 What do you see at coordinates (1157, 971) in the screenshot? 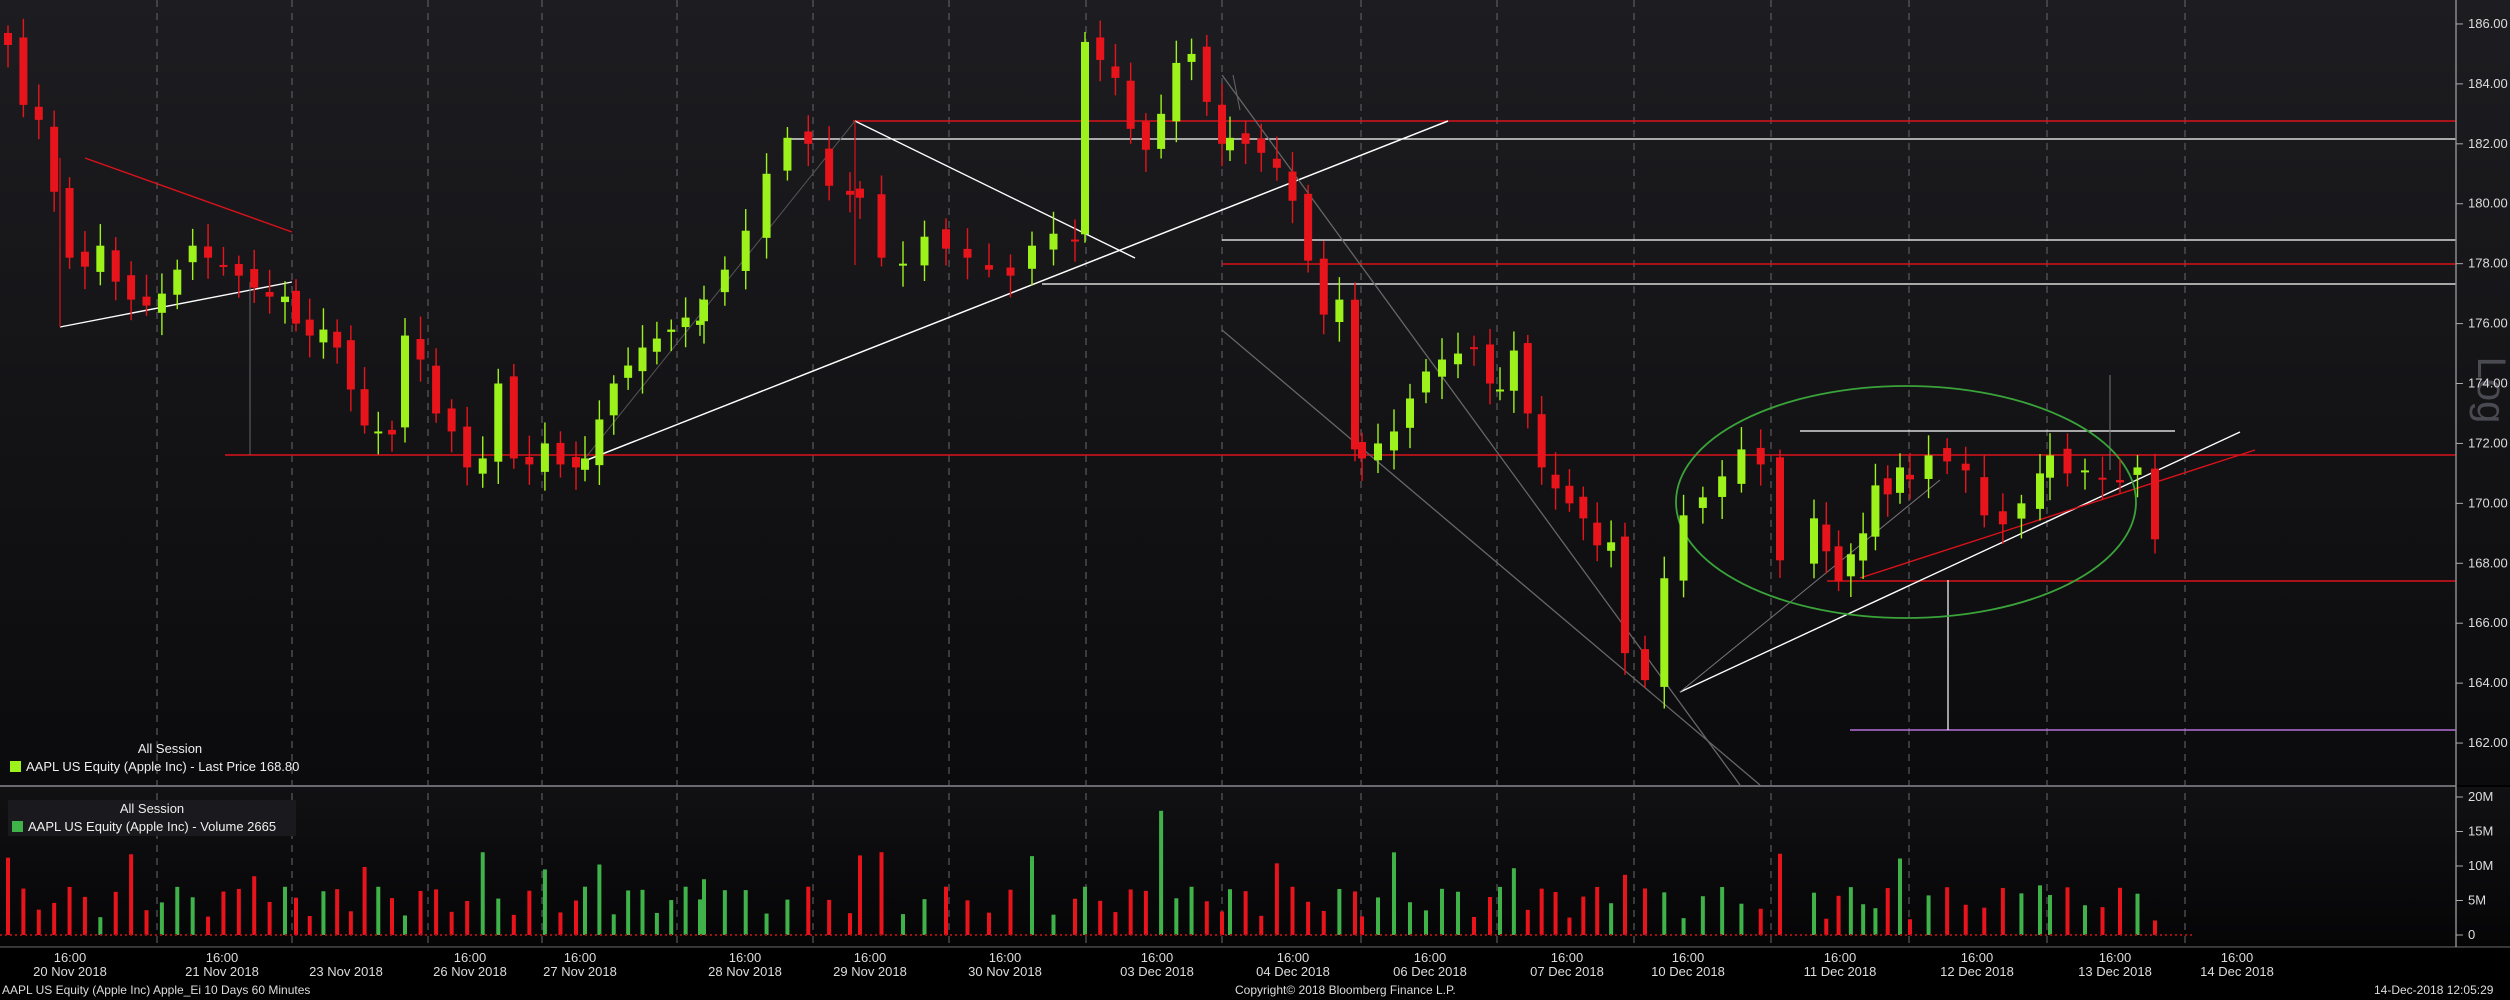
I see `x-tick-date: 03 Dec 2018` at bounding box center [1157, 971].